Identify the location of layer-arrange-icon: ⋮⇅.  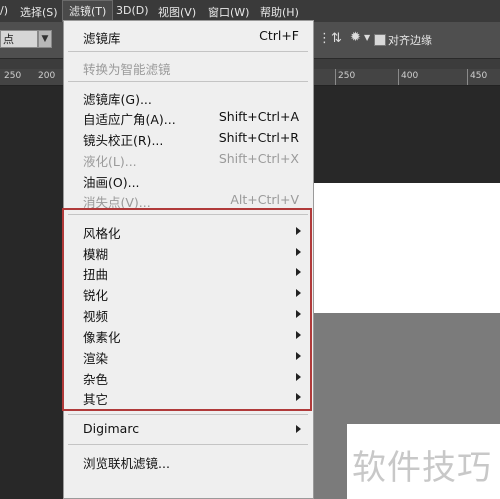
(330, 38).